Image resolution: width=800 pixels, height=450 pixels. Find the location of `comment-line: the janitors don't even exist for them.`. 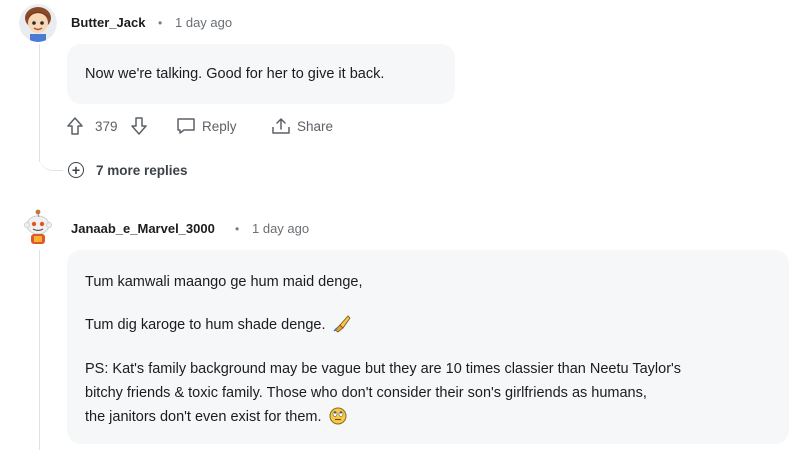

comment-line: the janitors don't even exist for them. is located at coordinates (216, 417).